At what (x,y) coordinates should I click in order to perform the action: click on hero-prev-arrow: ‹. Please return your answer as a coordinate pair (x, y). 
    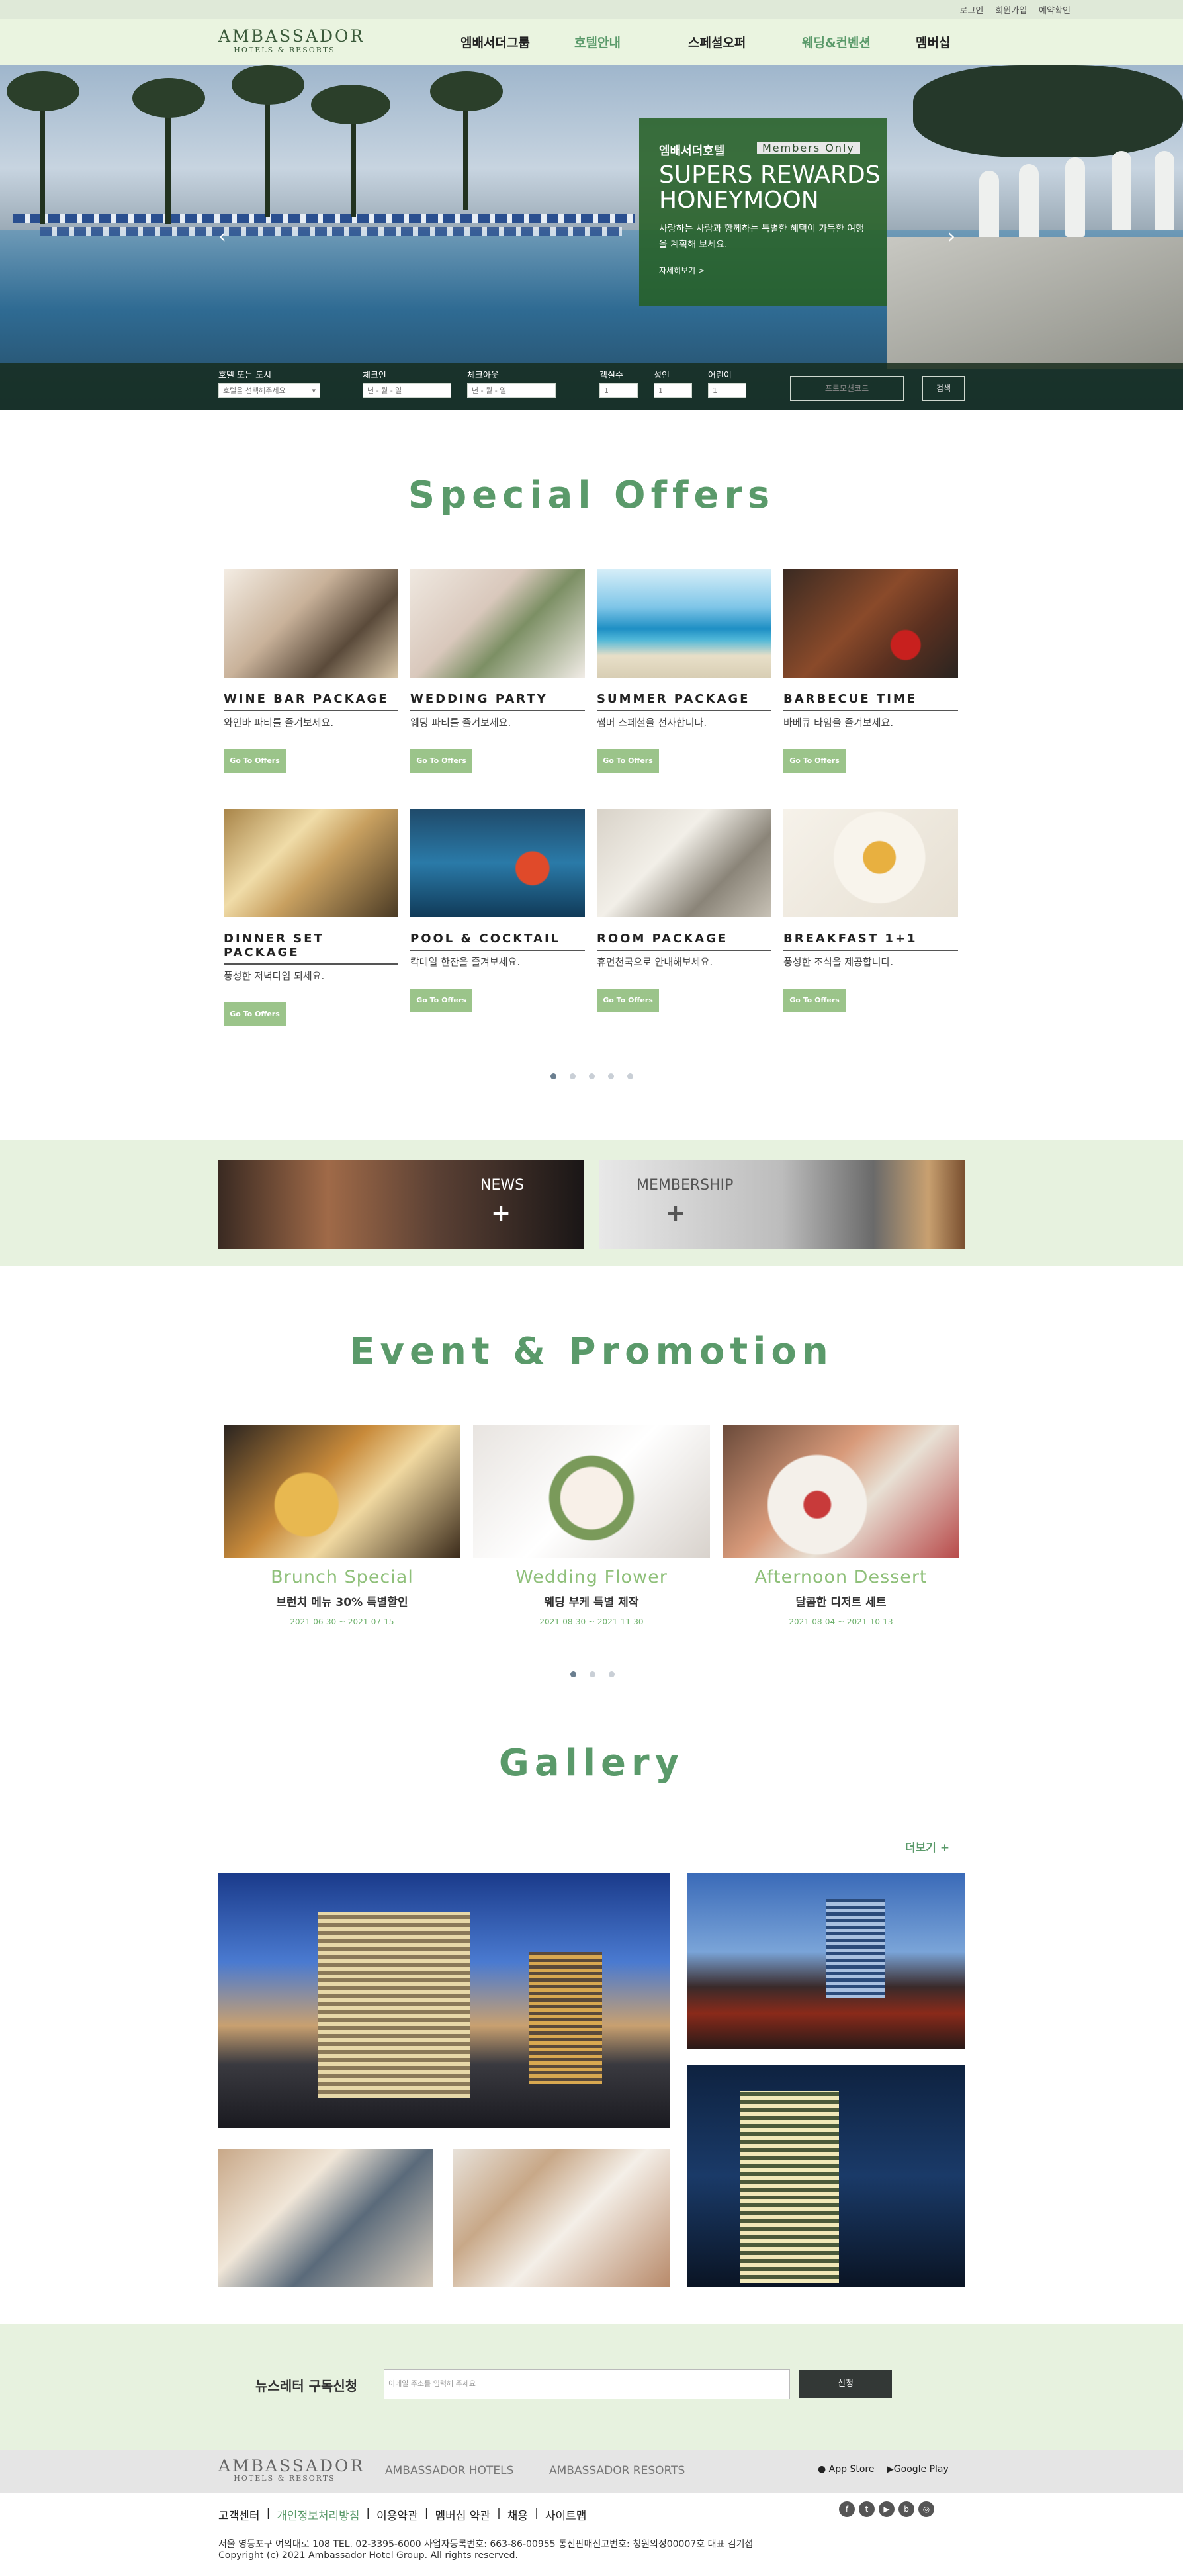
    Looking at the image, I should click on (222, 236).